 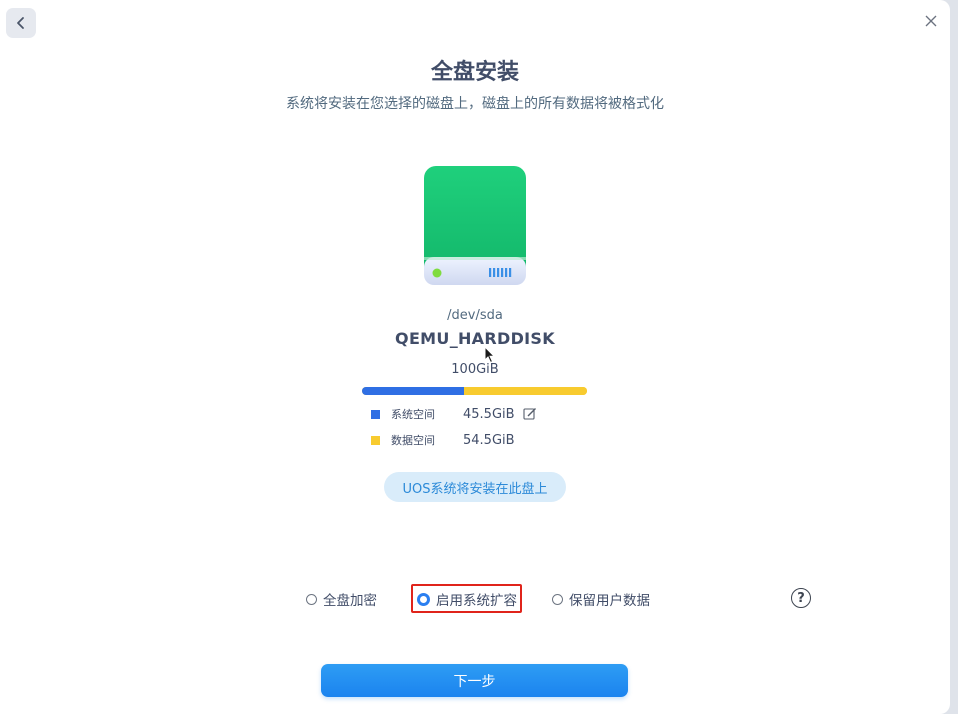 I want to click on option-full-disk-encryption: 全盘加密, so click(x=341, y=599).